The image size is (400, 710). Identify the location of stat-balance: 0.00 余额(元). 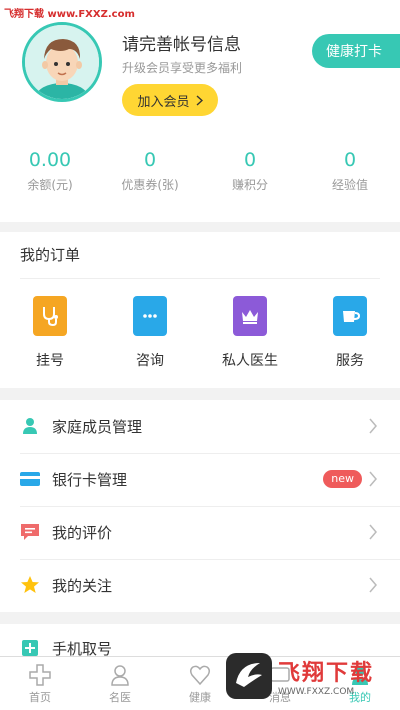
(50, 173).